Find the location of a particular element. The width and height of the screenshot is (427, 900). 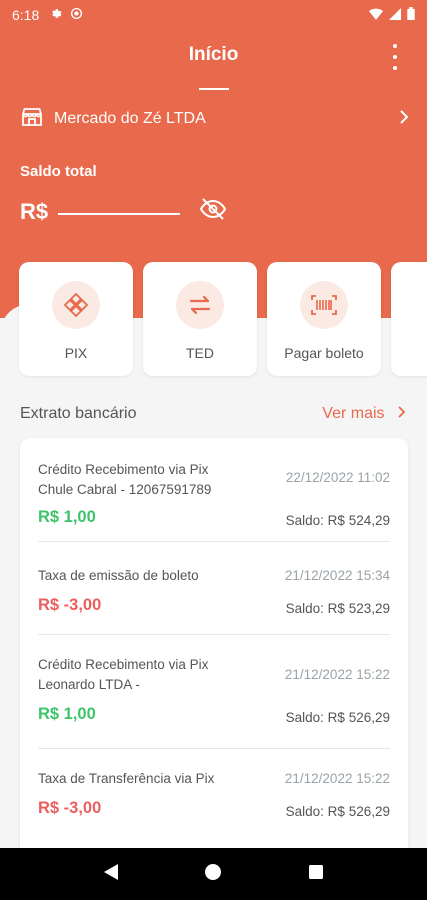

back-icon is located at coordinates (111, 874).